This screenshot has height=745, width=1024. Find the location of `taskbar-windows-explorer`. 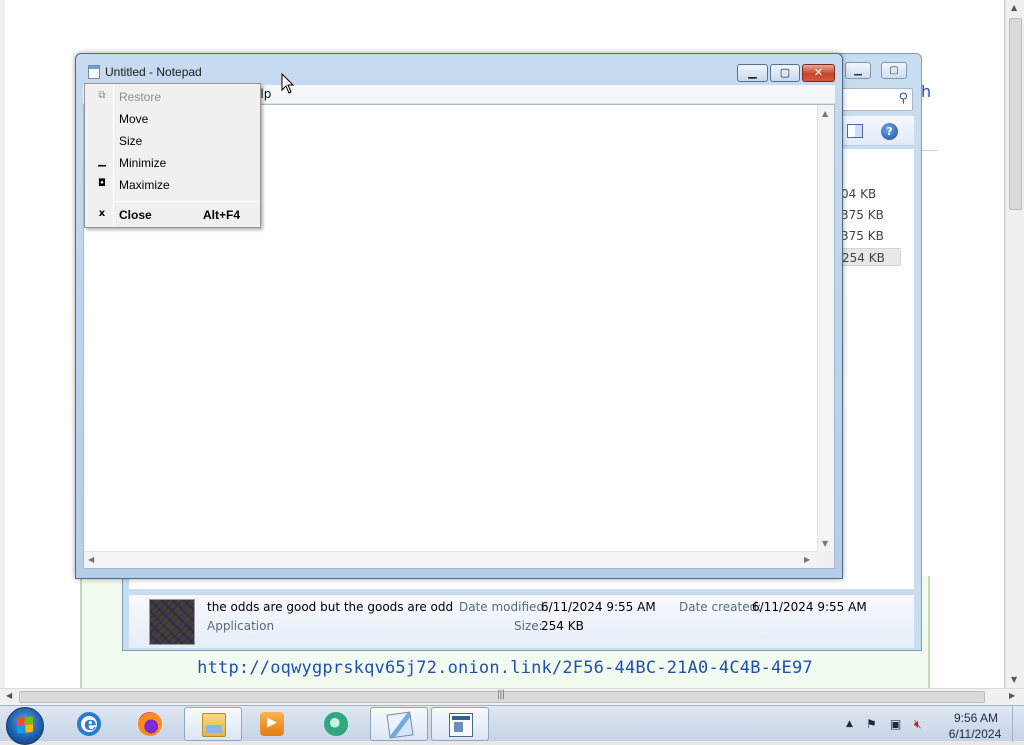

taskbar-windows-explorer is located at coordinates (213, 724).